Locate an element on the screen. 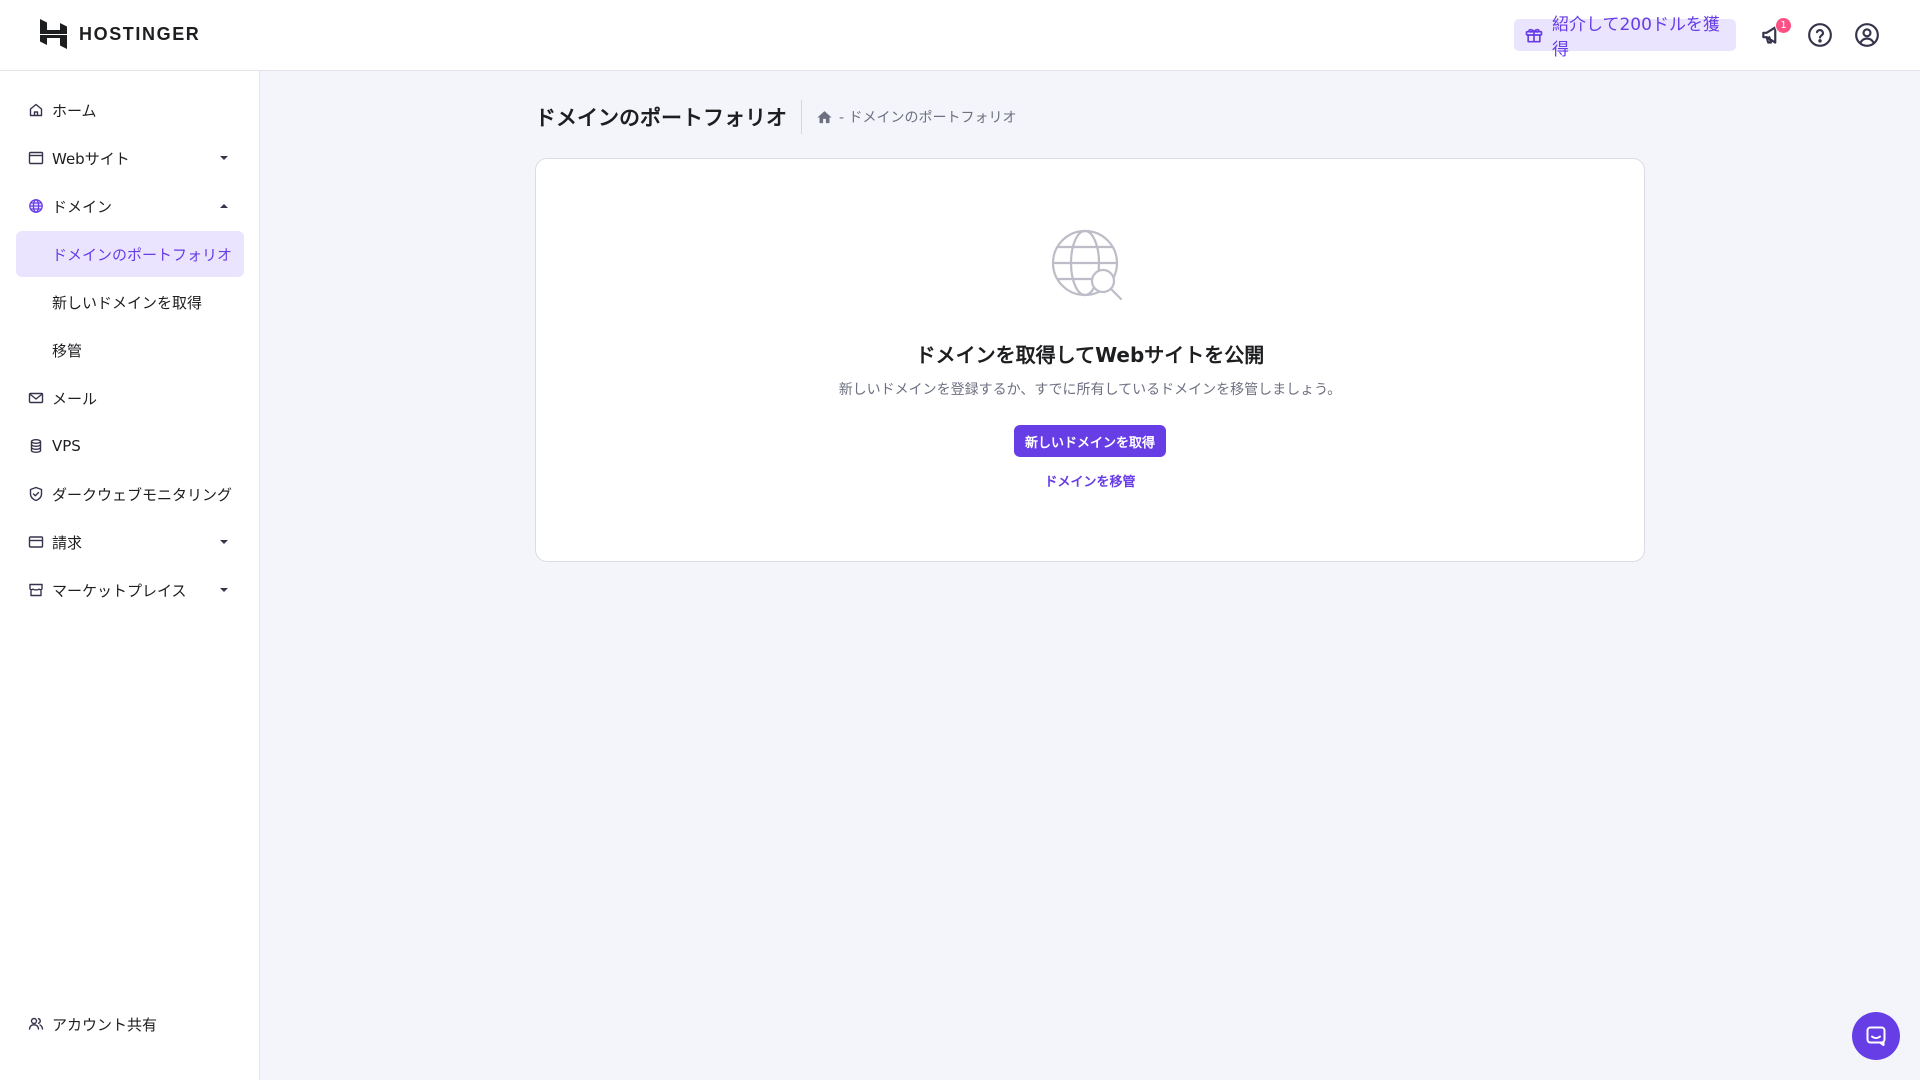 Image resolution: width=1920 pixels, height=1080 pixels. header-divider is located at coordinates (801, 117).